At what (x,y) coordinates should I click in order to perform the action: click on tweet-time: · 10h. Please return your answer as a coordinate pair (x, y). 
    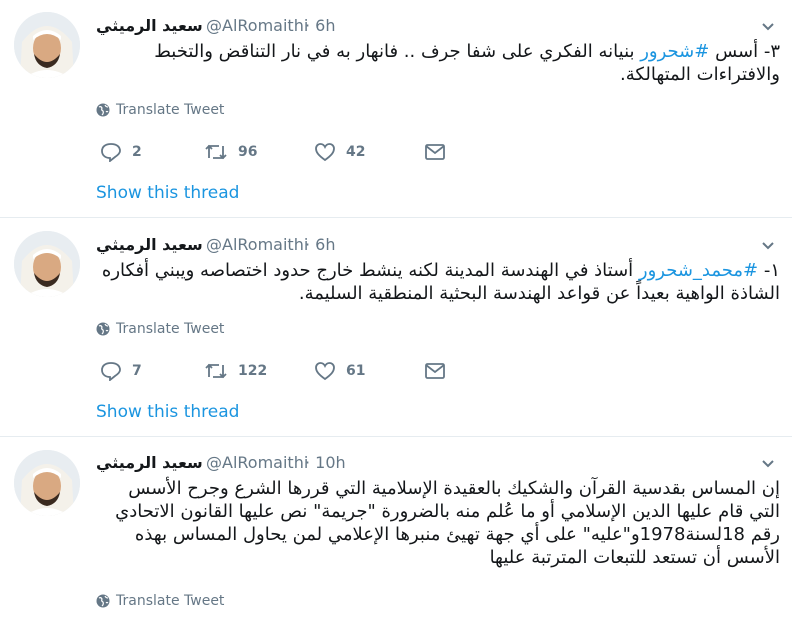
    Looking at the image, I should click on (325, 462).